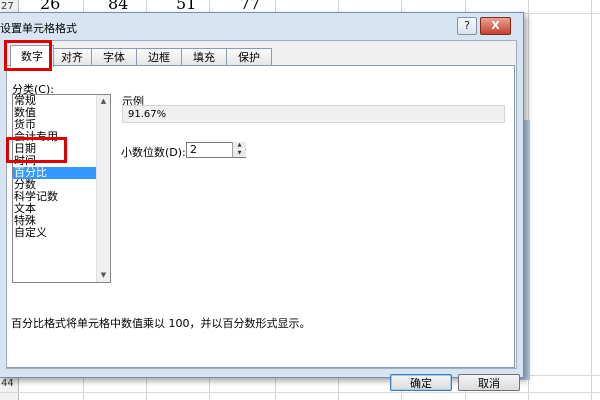  What do you see at coordinates (239, 145) in the screenshot?
I see `spin-up-icon: ▲` at bounding box center [239, 145].